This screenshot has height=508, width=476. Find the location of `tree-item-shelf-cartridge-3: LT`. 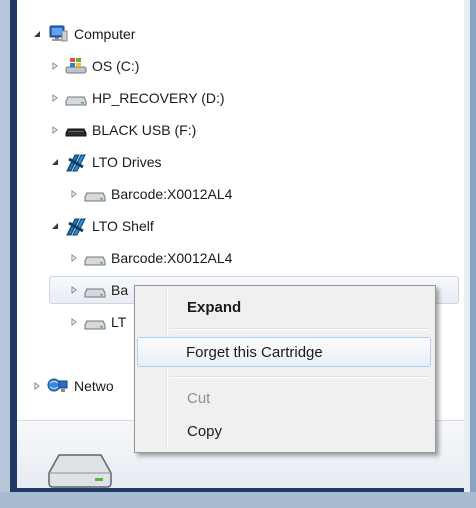

tree-item-shelf-cartridge-3: LT is located at coordinates (97, 322).